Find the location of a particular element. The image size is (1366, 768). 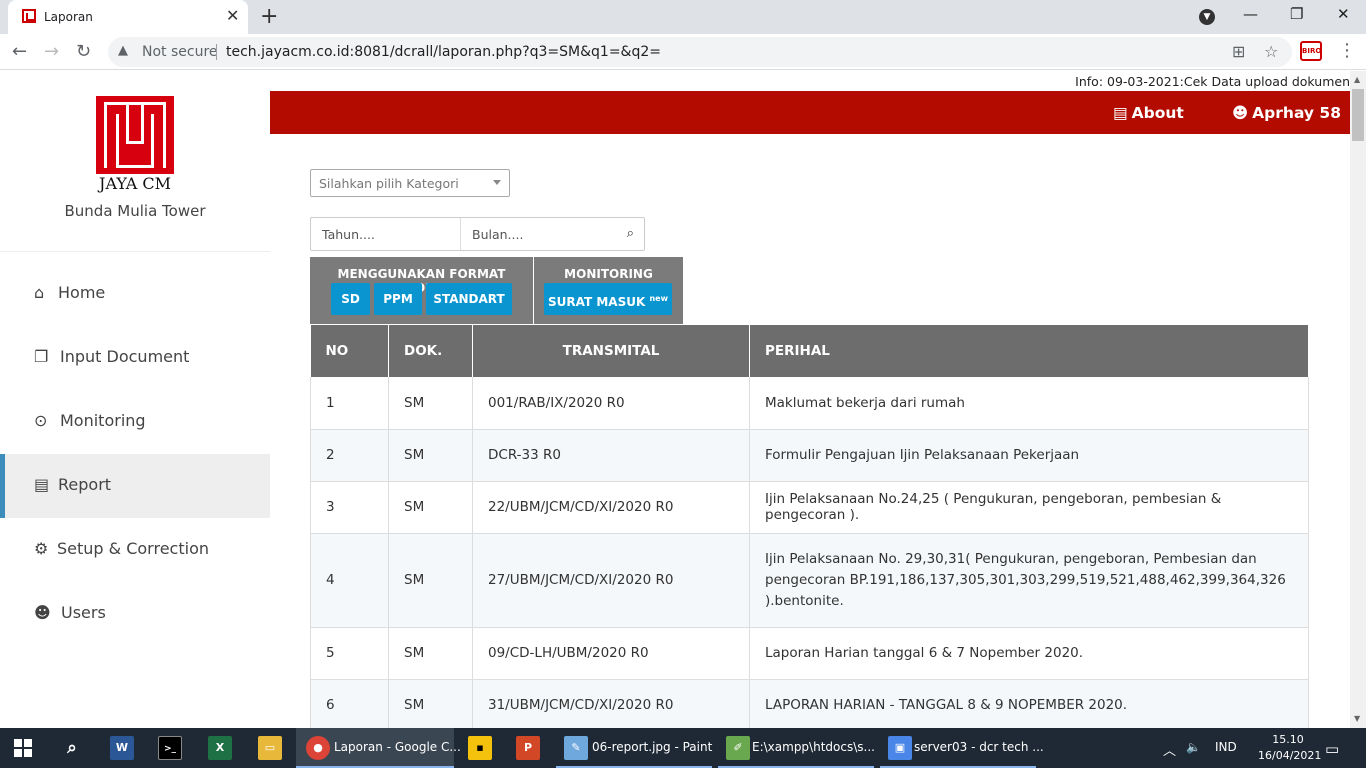

clock-time: 15.10 is located at coordinates (1288, 739).